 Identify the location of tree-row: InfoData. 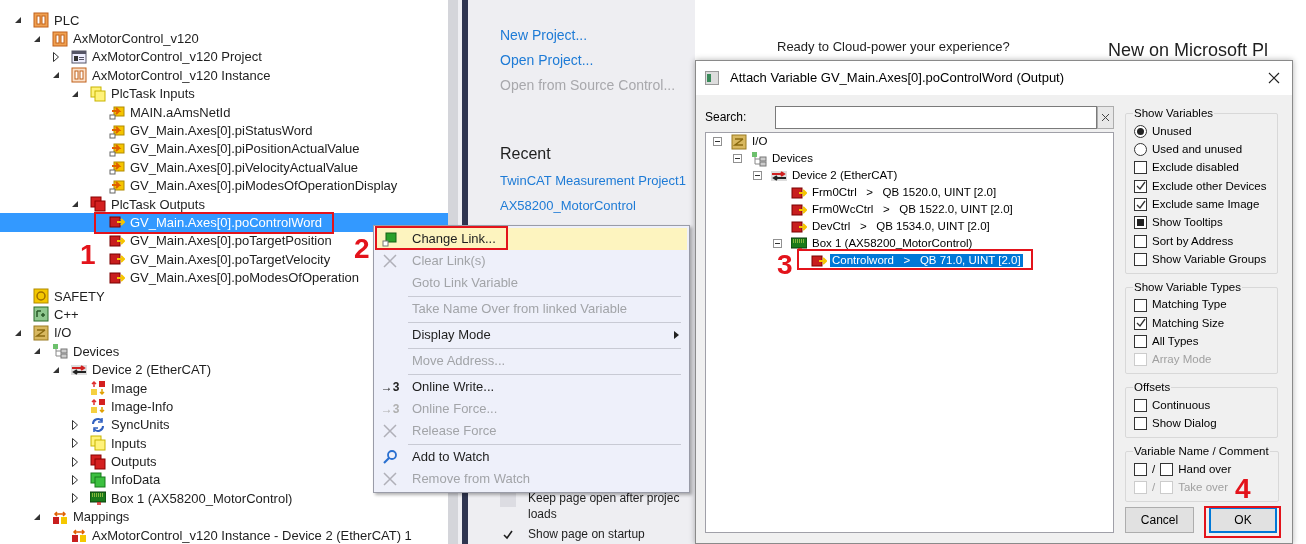
(114, 480).